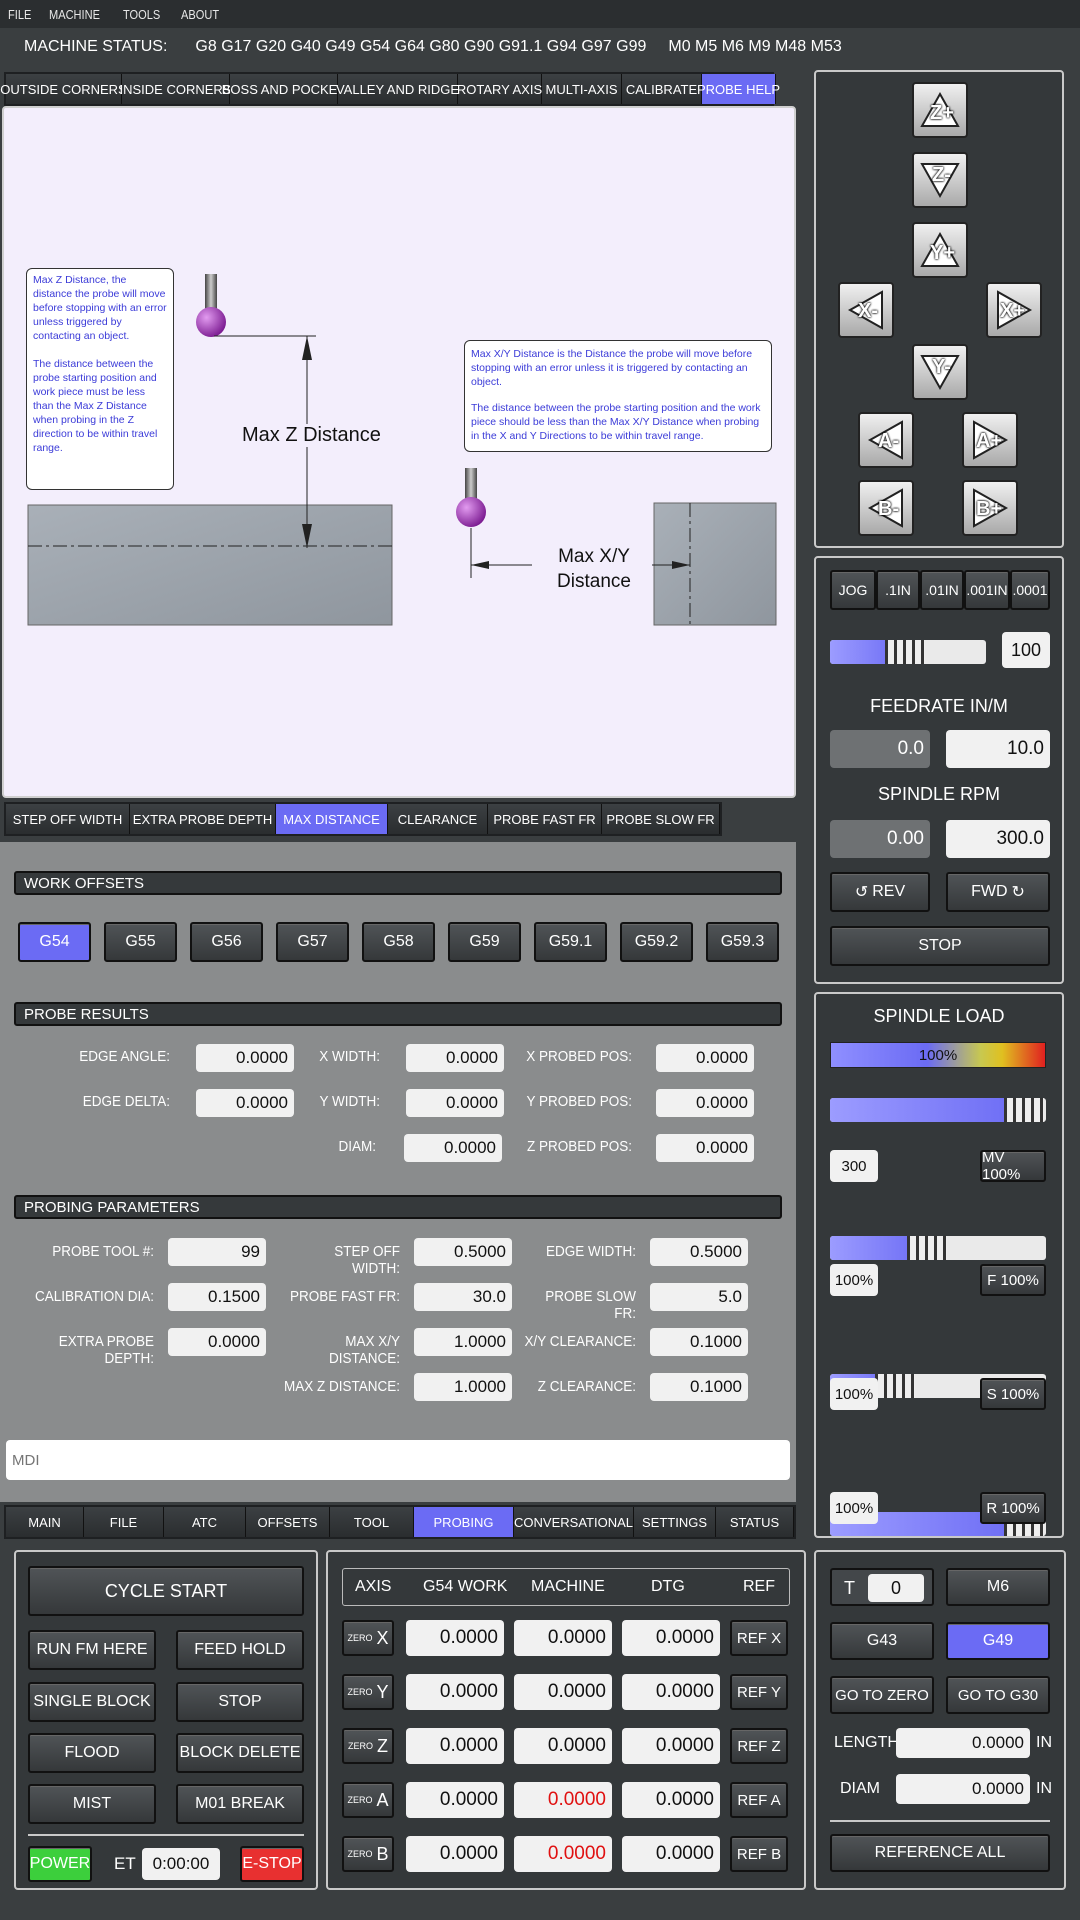 Image resolution: width=1080 pixels, height=1920 pixels. What do you see at coordinates (699, 1342) in the screenshot?
I see `xy-clearance-field: 0.1000` at bounding box center [699, 1342].